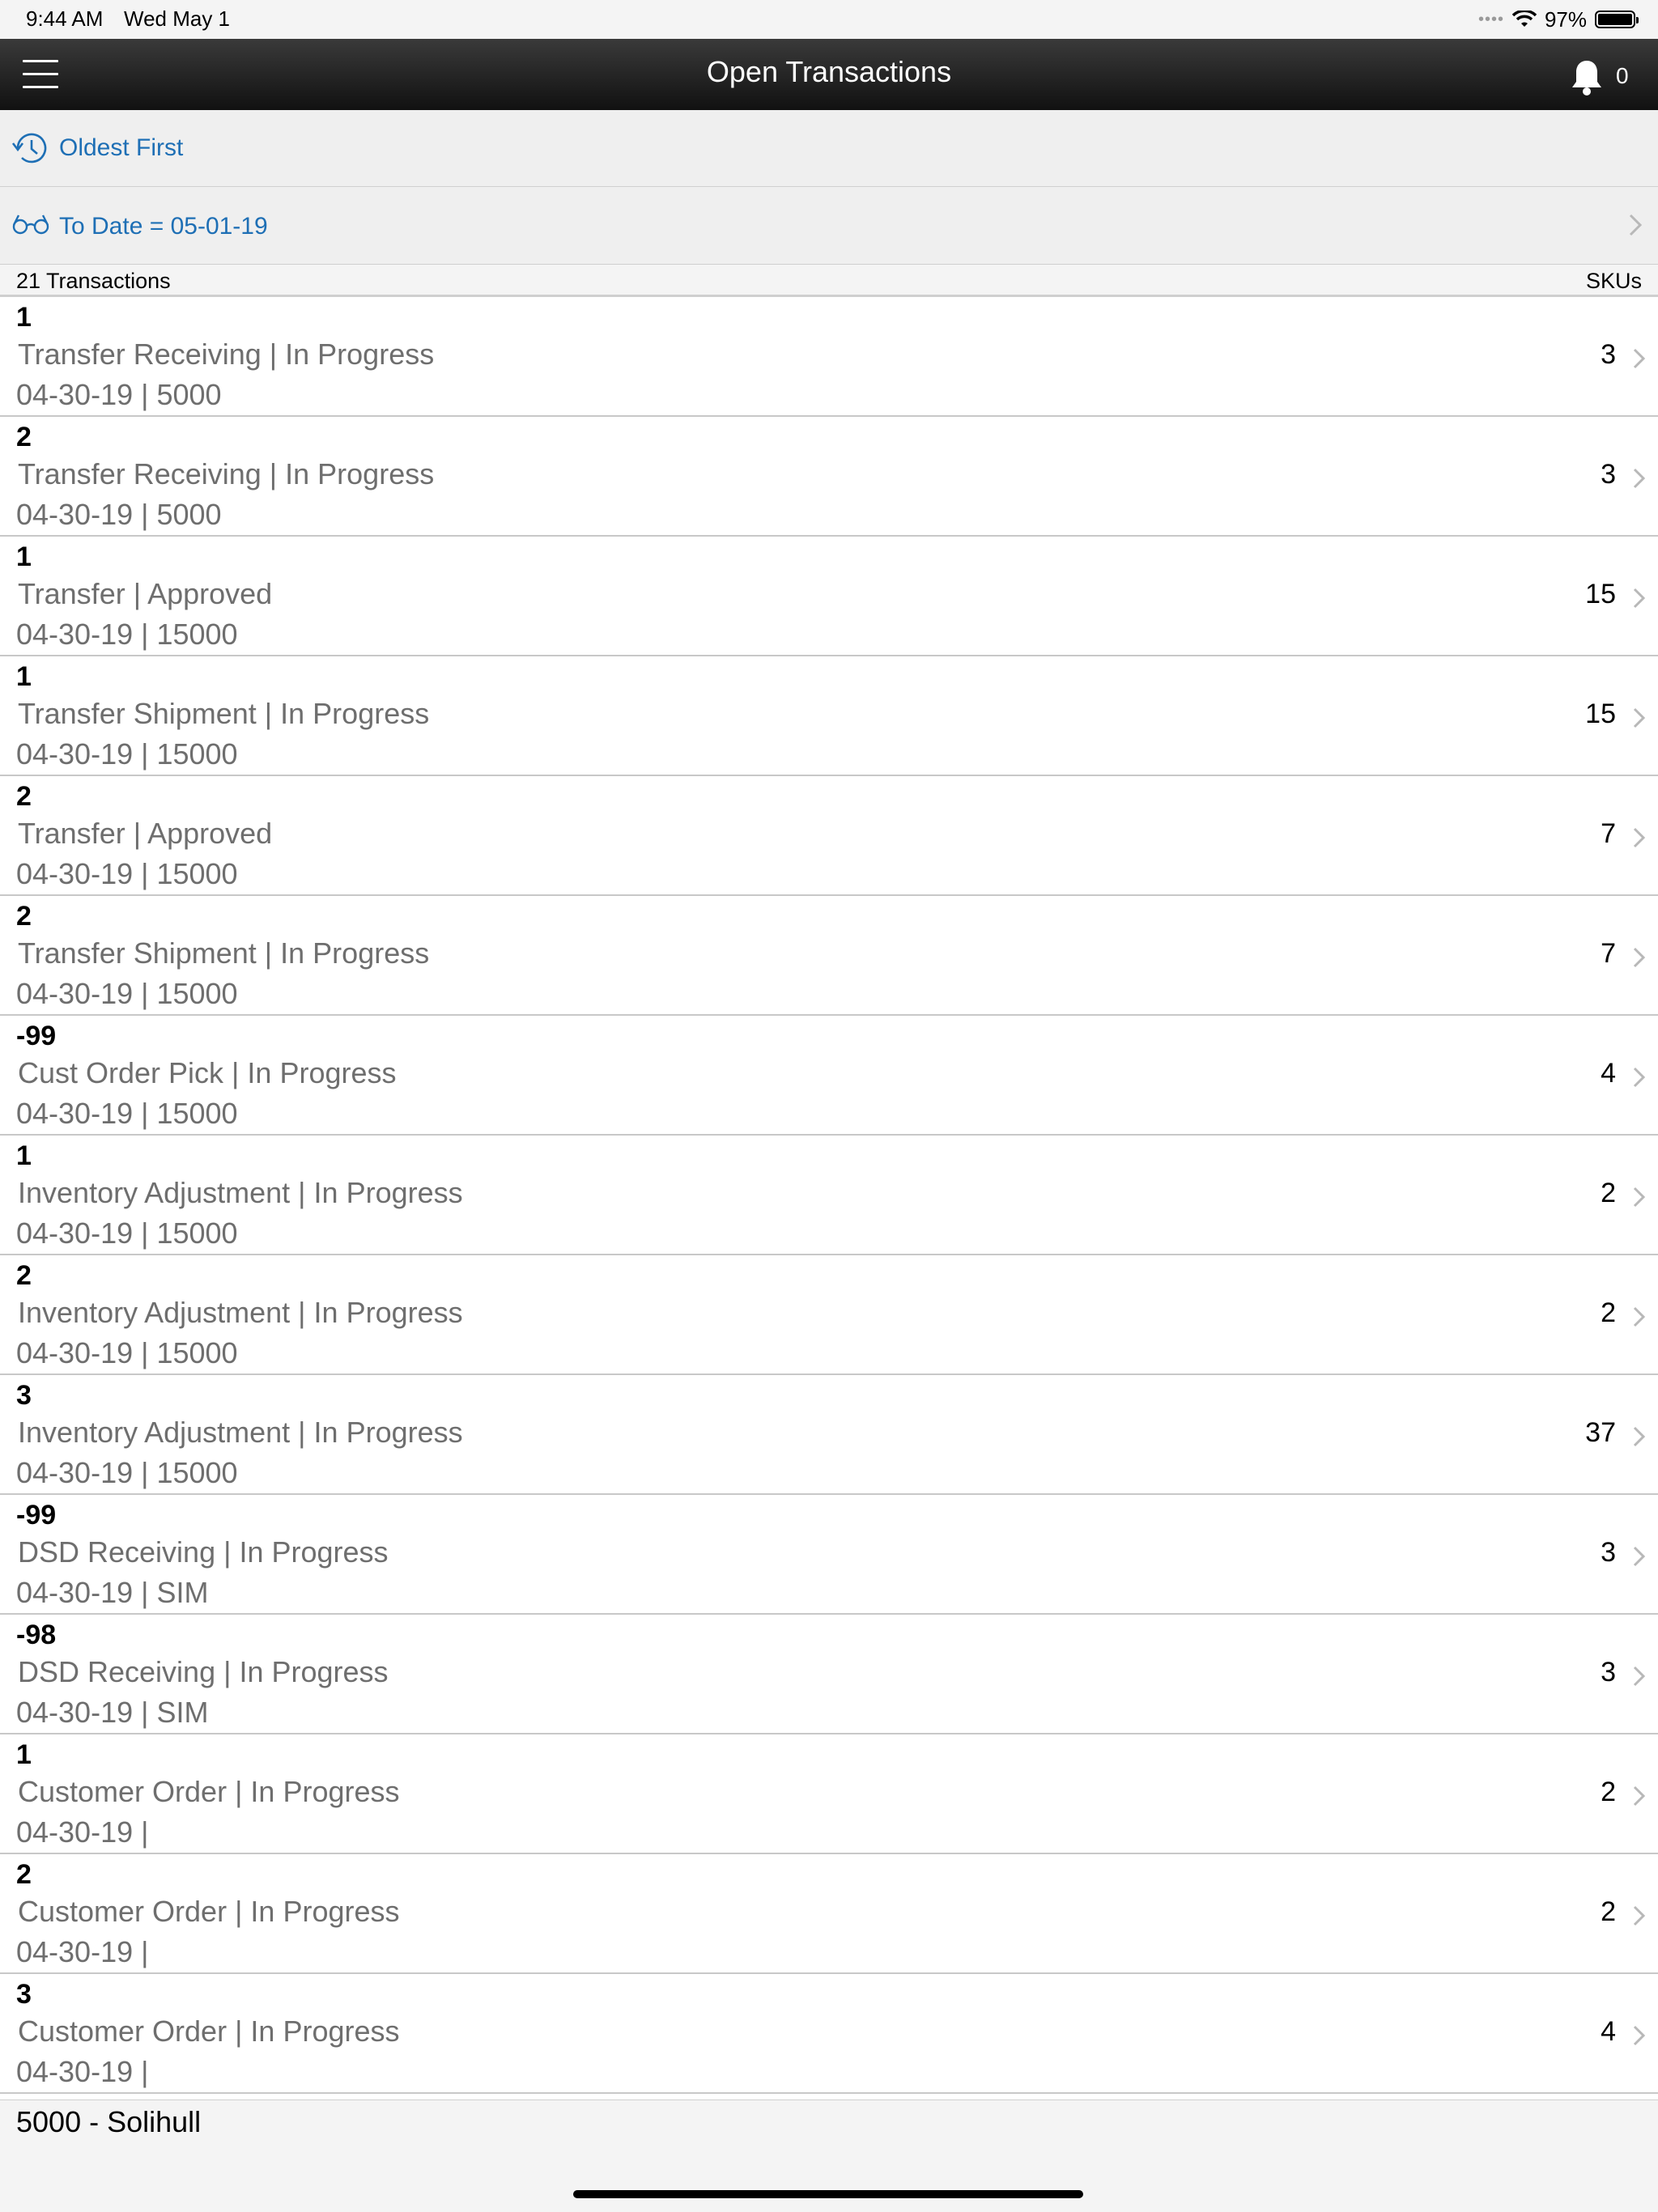 This screenshot has height=2212, width=1658. What do you see at coordinates (1617, 19) in the screenshot?
I see `battery-icon` at bounding box center [1617, 19].